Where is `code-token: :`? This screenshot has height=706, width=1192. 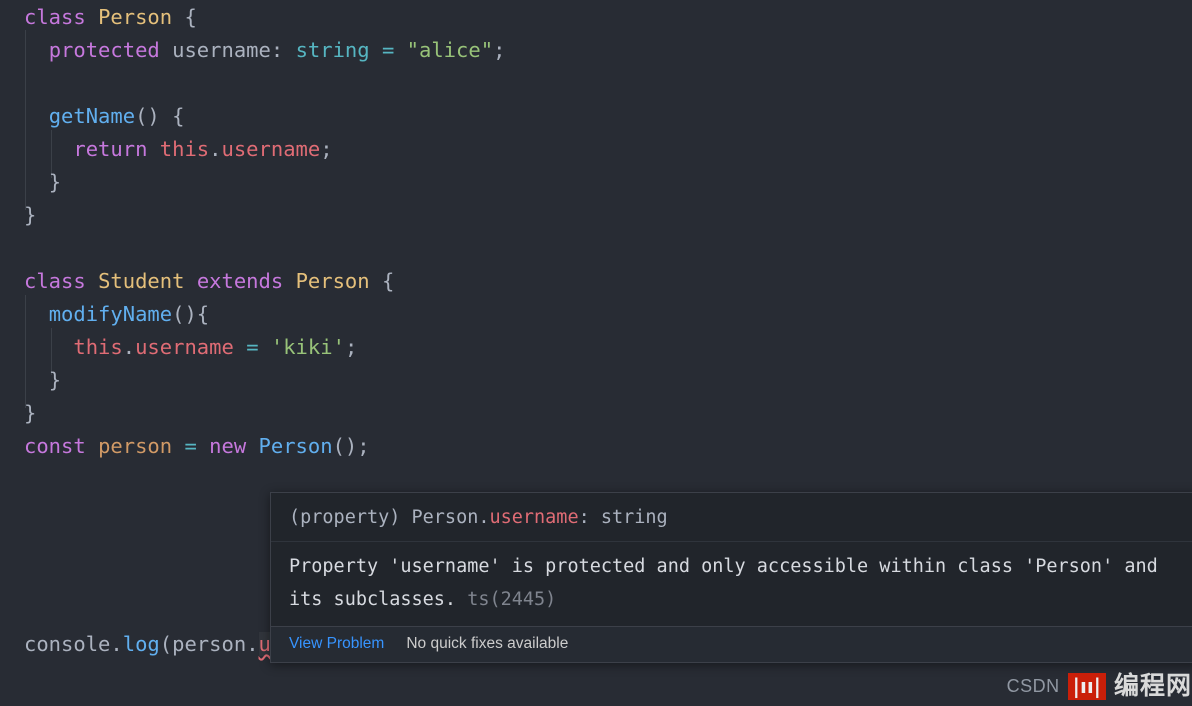 code-token: : is located at coordinates (283, 50).